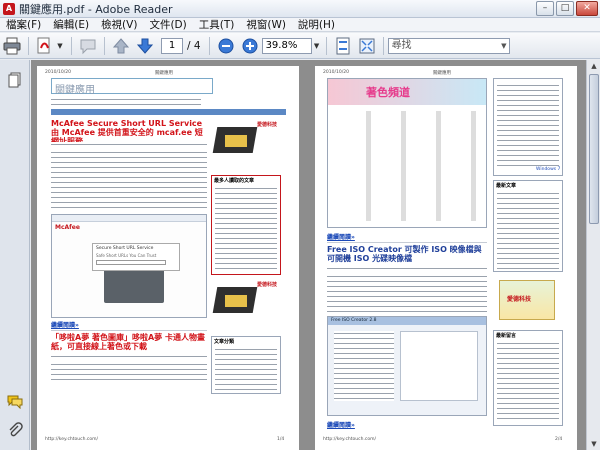 The image size is (600, 450). I want to click on menu-document: 文件(D), so click(167, 24).